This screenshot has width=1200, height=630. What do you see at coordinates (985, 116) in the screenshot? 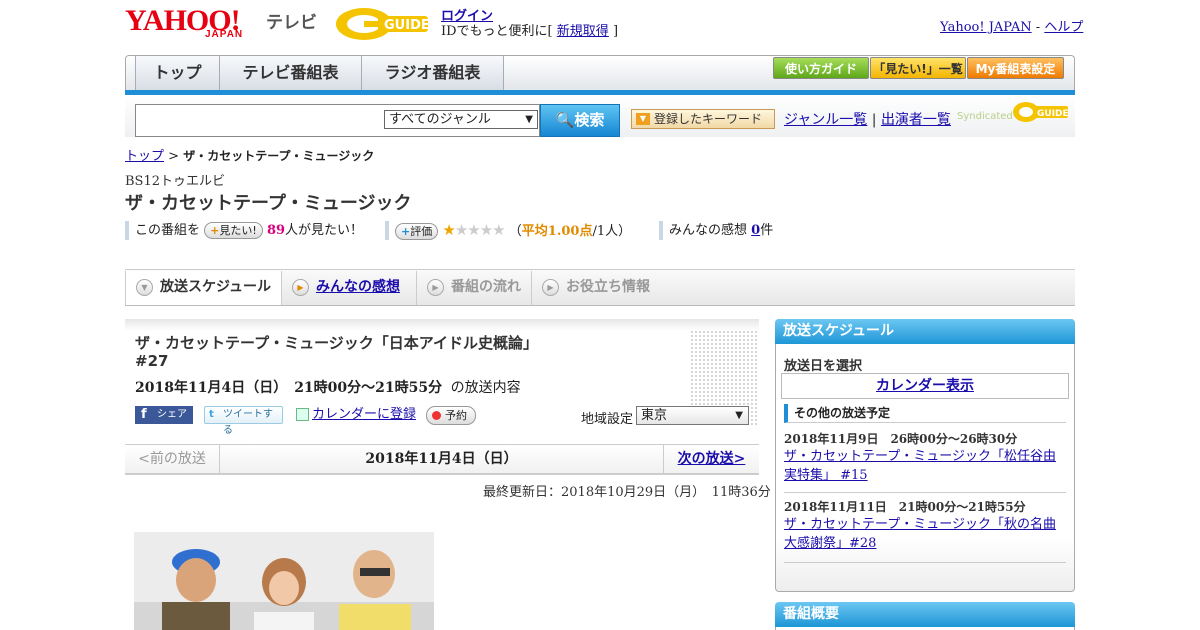
I see `syndicated-text: Syndicated` at bounding box center [985, 116].